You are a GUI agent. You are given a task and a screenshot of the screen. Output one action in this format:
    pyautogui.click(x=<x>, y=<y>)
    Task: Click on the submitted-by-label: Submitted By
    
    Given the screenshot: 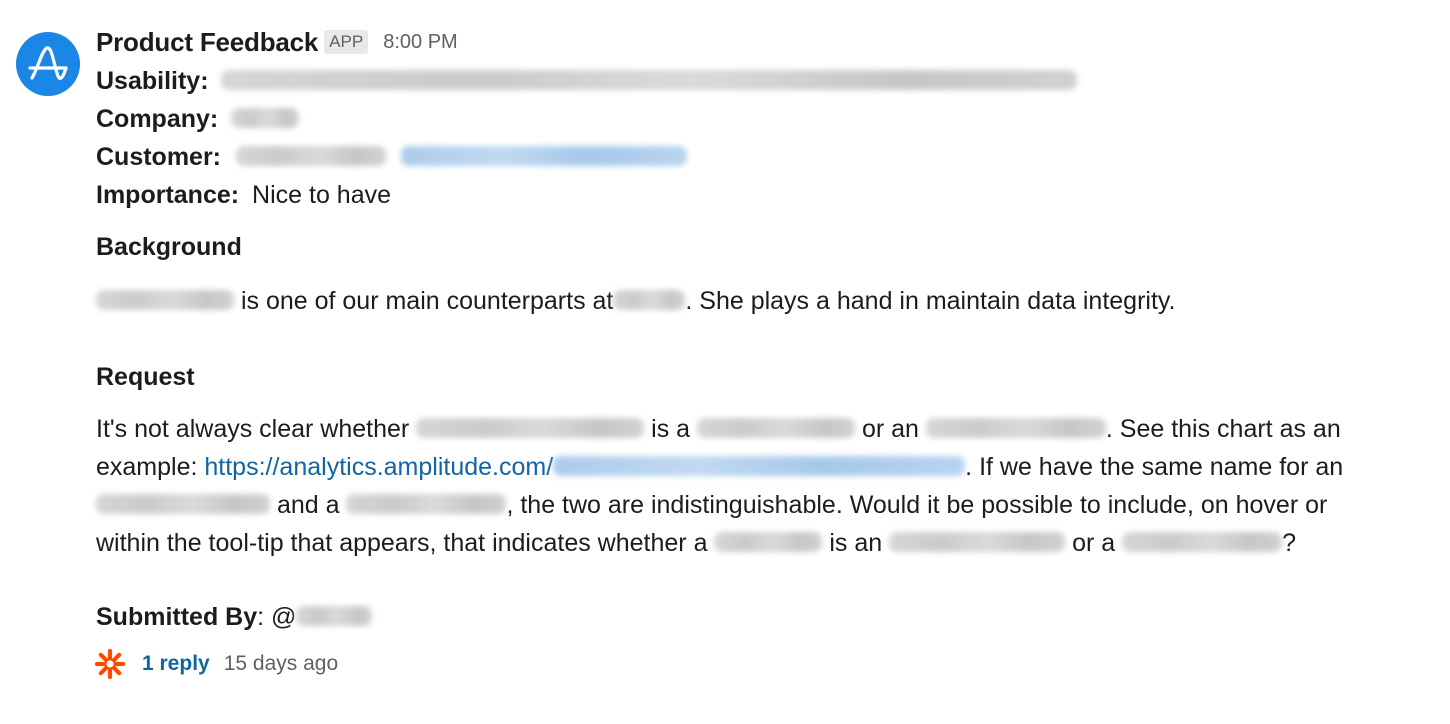 What is the action you would take?
    pyautogui.click(x=177, y=617)
    